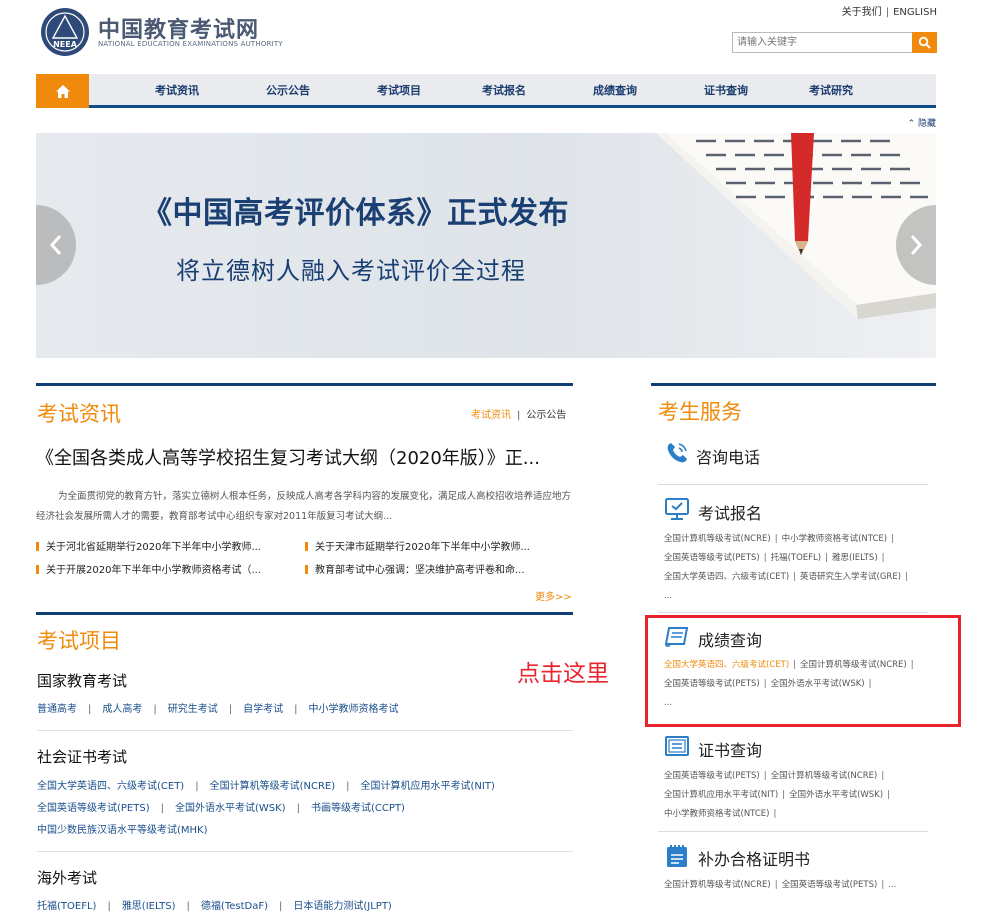 The width and height of the screenshot is (985, 915). I want to click on link-testdaf: 德福(TestDaF), so click(234, 906).